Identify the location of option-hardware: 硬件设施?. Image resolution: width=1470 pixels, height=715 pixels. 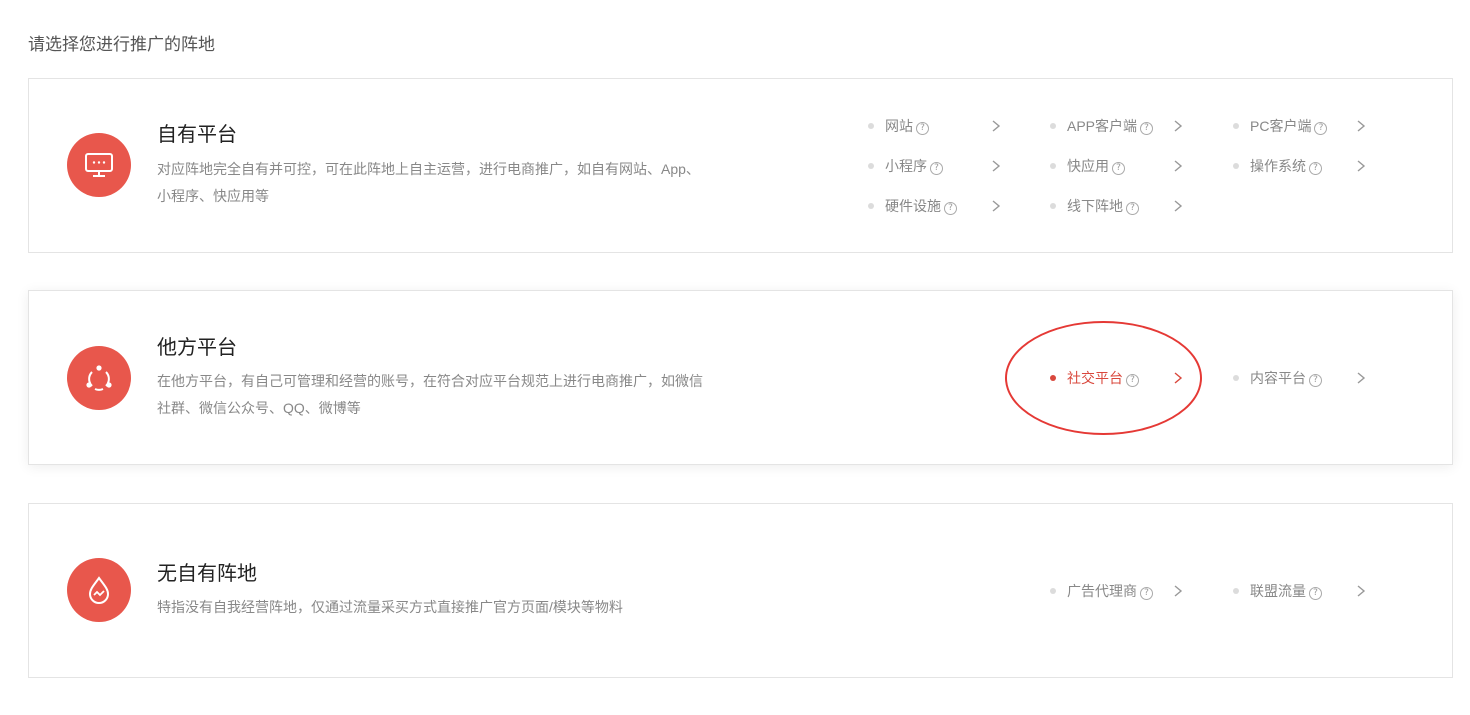
(938, 206).